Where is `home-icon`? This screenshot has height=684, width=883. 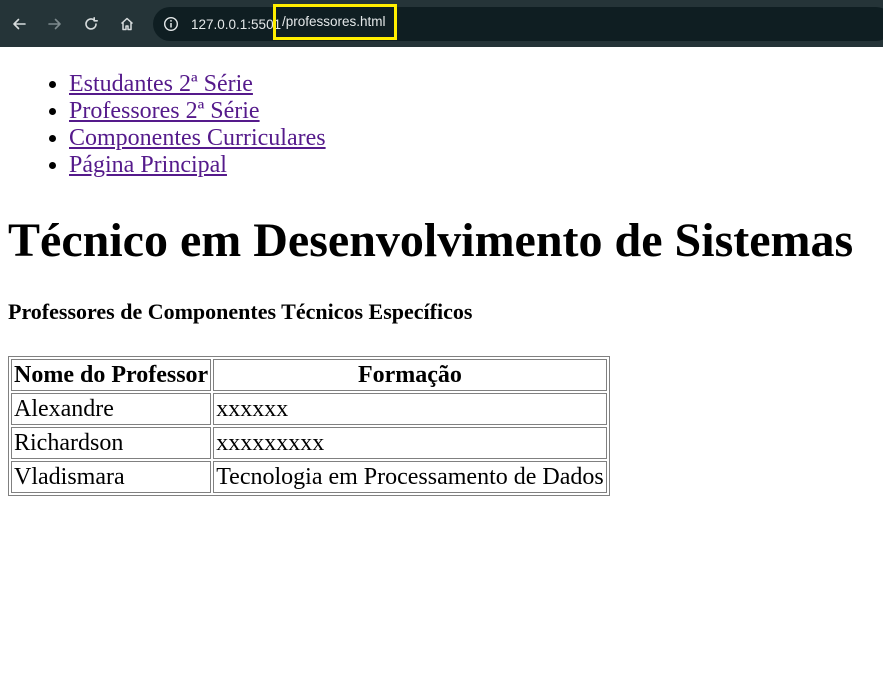 home-icon is located at coordinates (127, 23).